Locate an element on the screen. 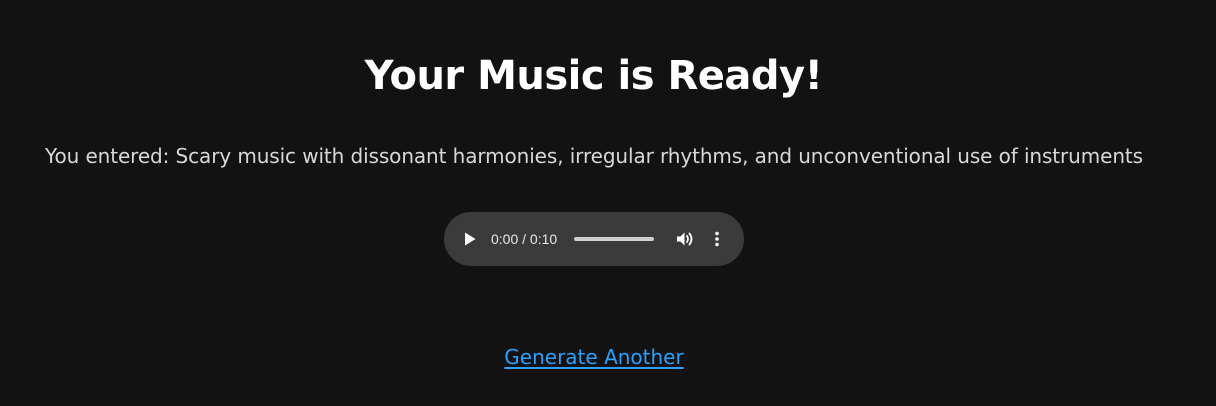  play-icon is located at coordinates (470, 239).